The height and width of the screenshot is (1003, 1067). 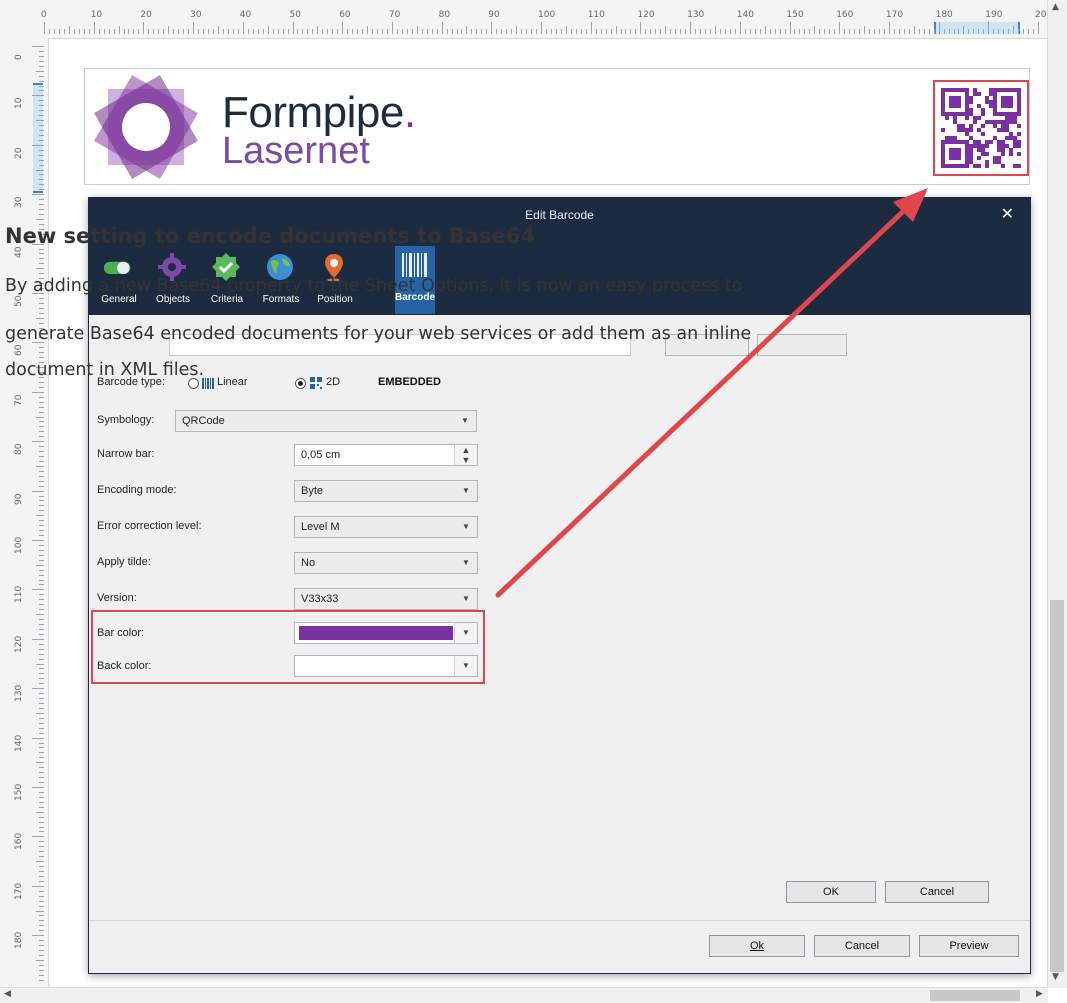 I want to click on close-icon: ✕, so click(x=1007, y=213).